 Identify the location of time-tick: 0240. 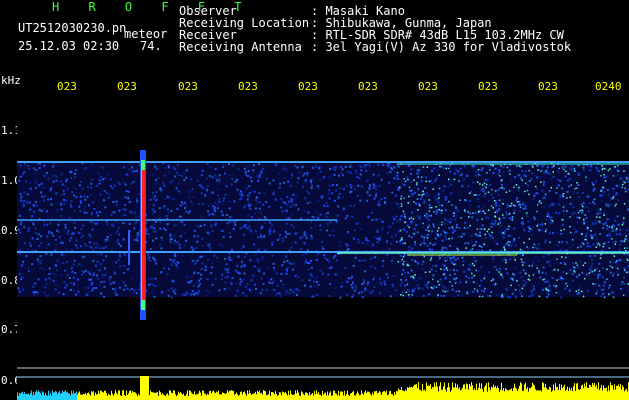
(608, 86).